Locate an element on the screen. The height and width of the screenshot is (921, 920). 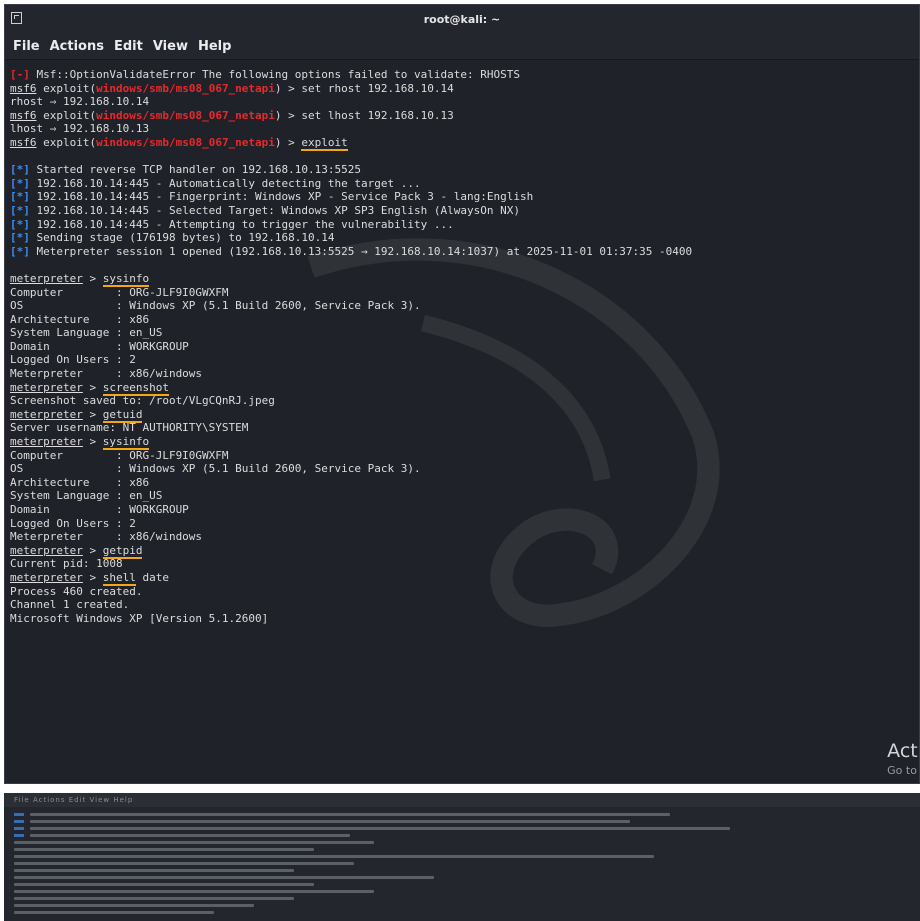
watermark-line-1: Acti is located at coordinates (903, 751).